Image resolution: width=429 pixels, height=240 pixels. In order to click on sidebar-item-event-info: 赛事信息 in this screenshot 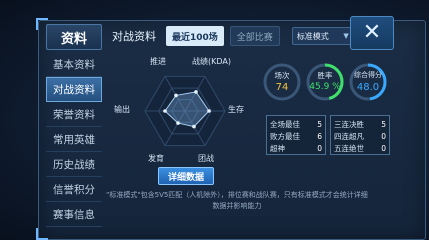, I will do `click(74, 214)`.